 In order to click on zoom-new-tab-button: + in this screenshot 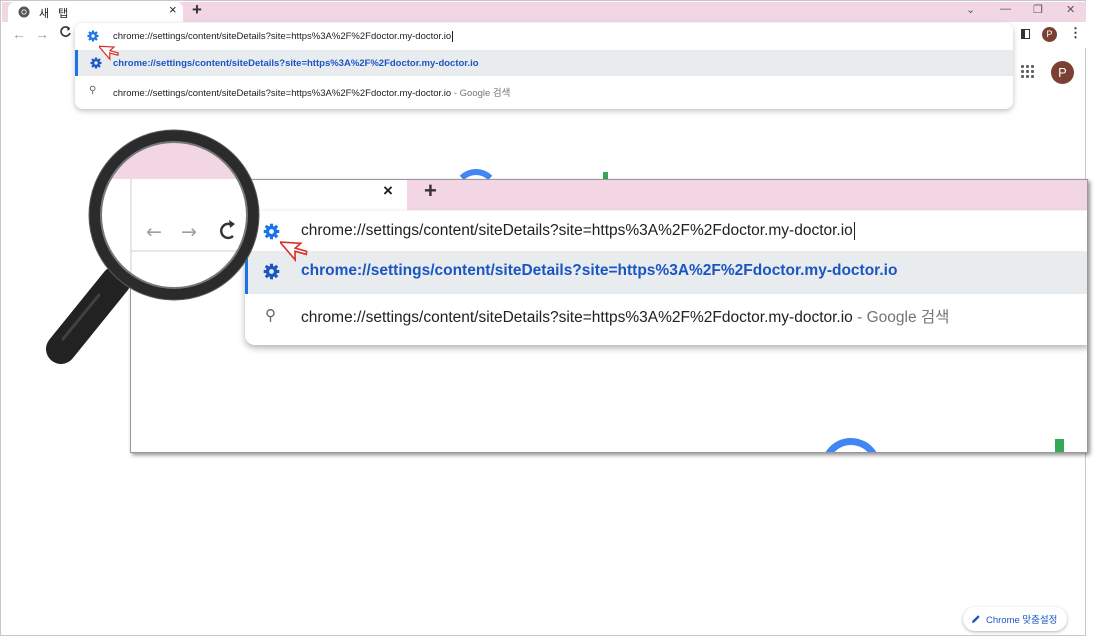, I will do `click(430, 192)`.